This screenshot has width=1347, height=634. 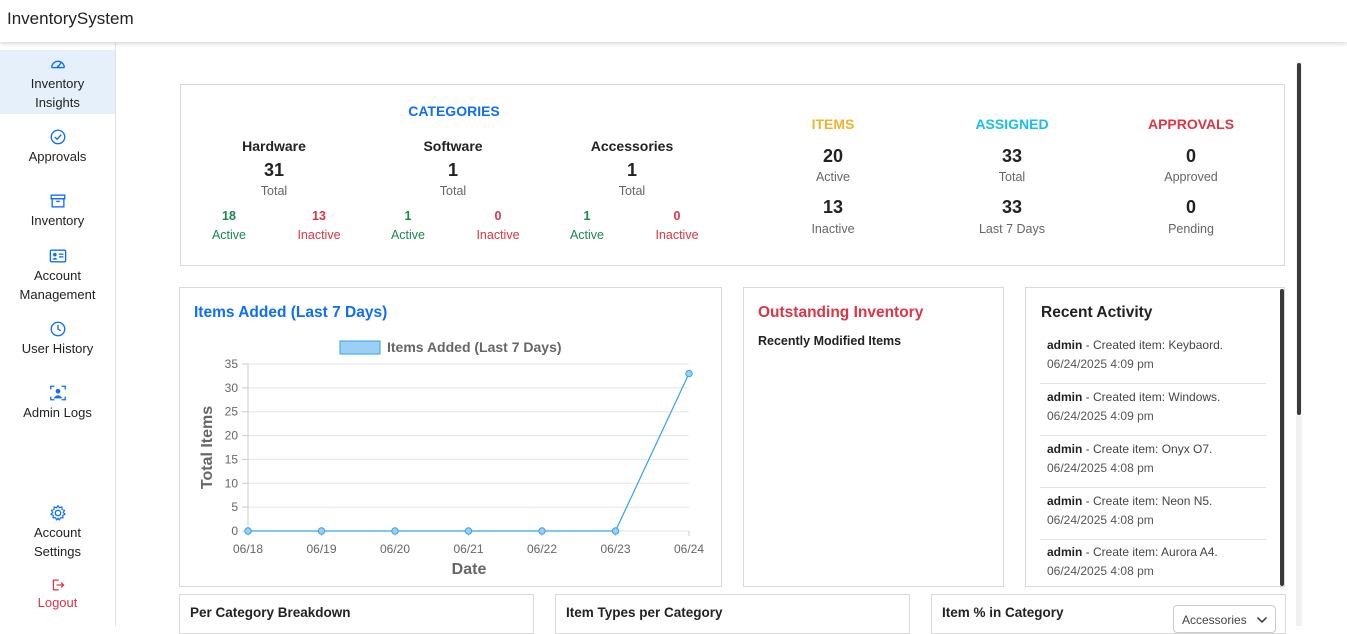 What do you see at coordinates (57, 201) in the screenshot?
I see `archive-box-icon` at bounding box center [57, 201].